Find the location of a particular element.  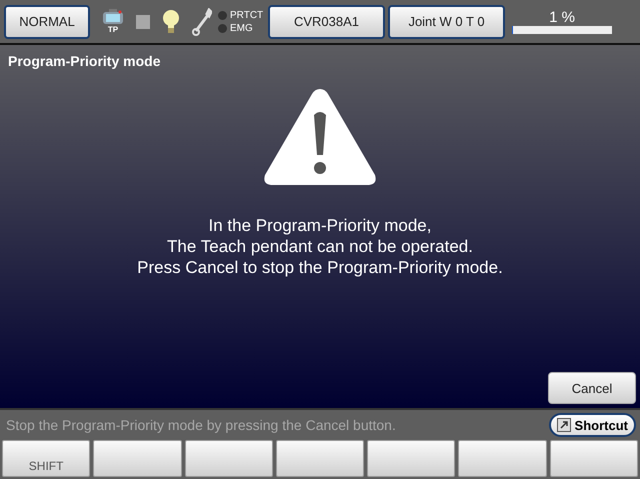

tp-label: TP is located at coordinates (113, 29).